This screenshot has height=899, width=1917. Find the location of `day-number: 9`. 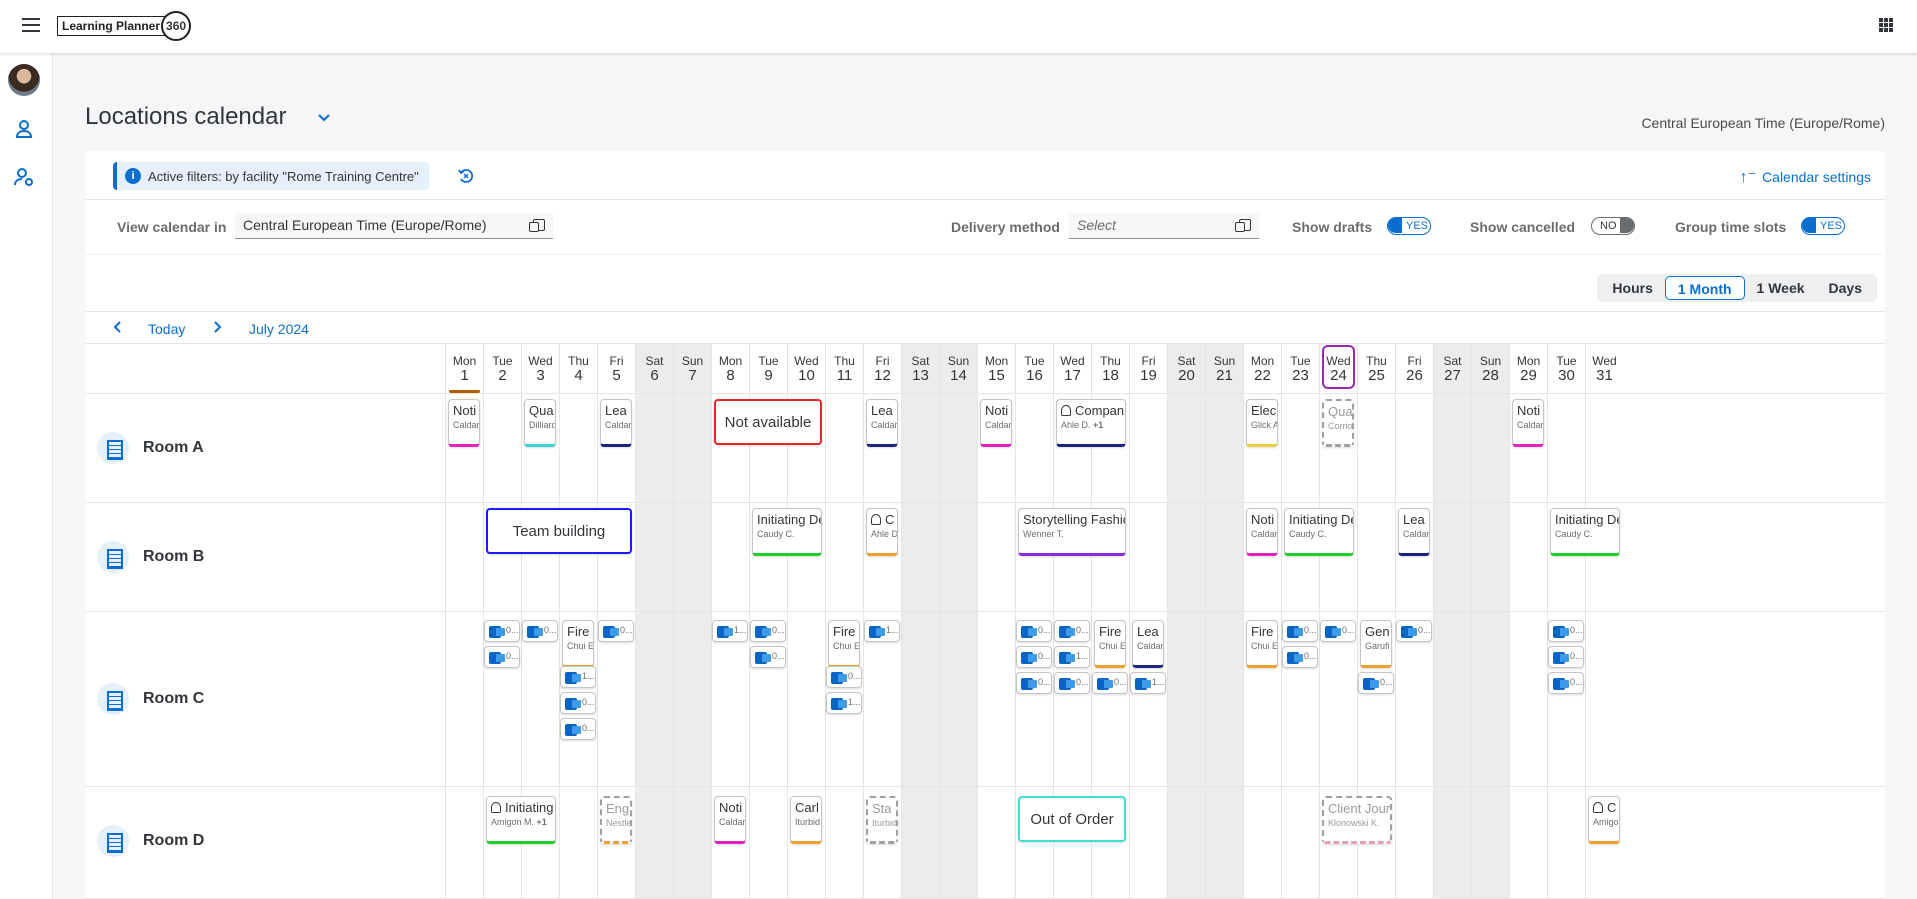

day-number: 9 is located at coordinates (768, 375).